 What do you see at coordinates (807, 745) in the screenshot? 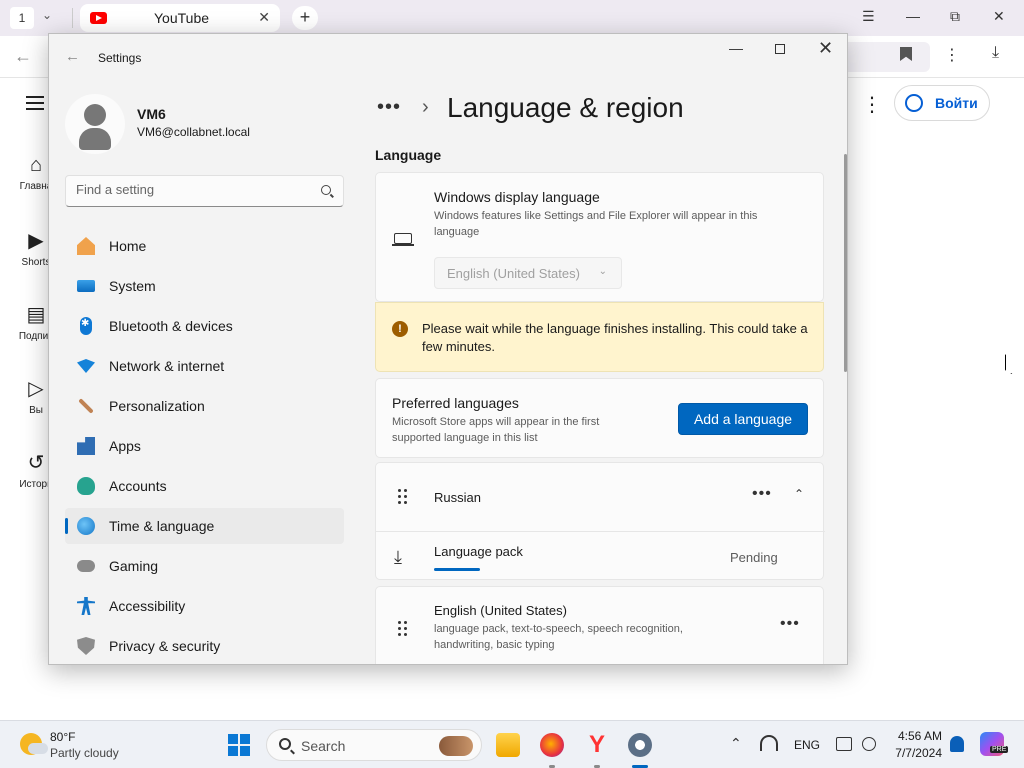
I see `input-language: ENG` at bounding box center [807, 745].